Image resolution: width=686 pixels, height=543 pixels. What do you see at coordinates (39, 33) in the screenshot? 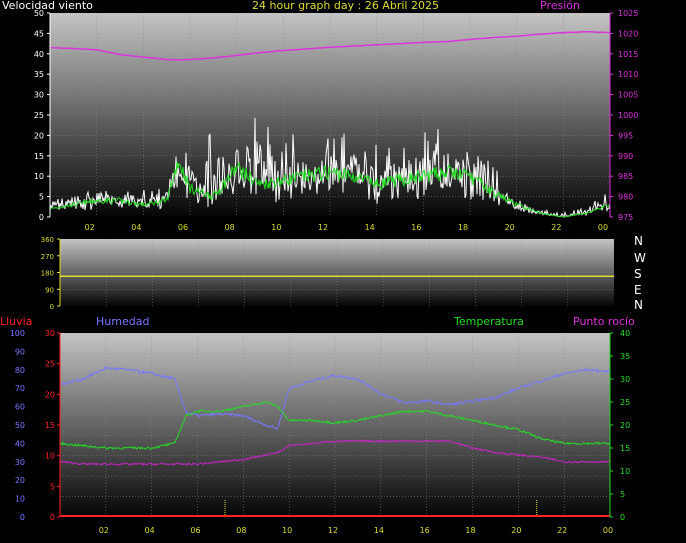
I see `wind-tick-label: 45` at bounding box center [39, 33].